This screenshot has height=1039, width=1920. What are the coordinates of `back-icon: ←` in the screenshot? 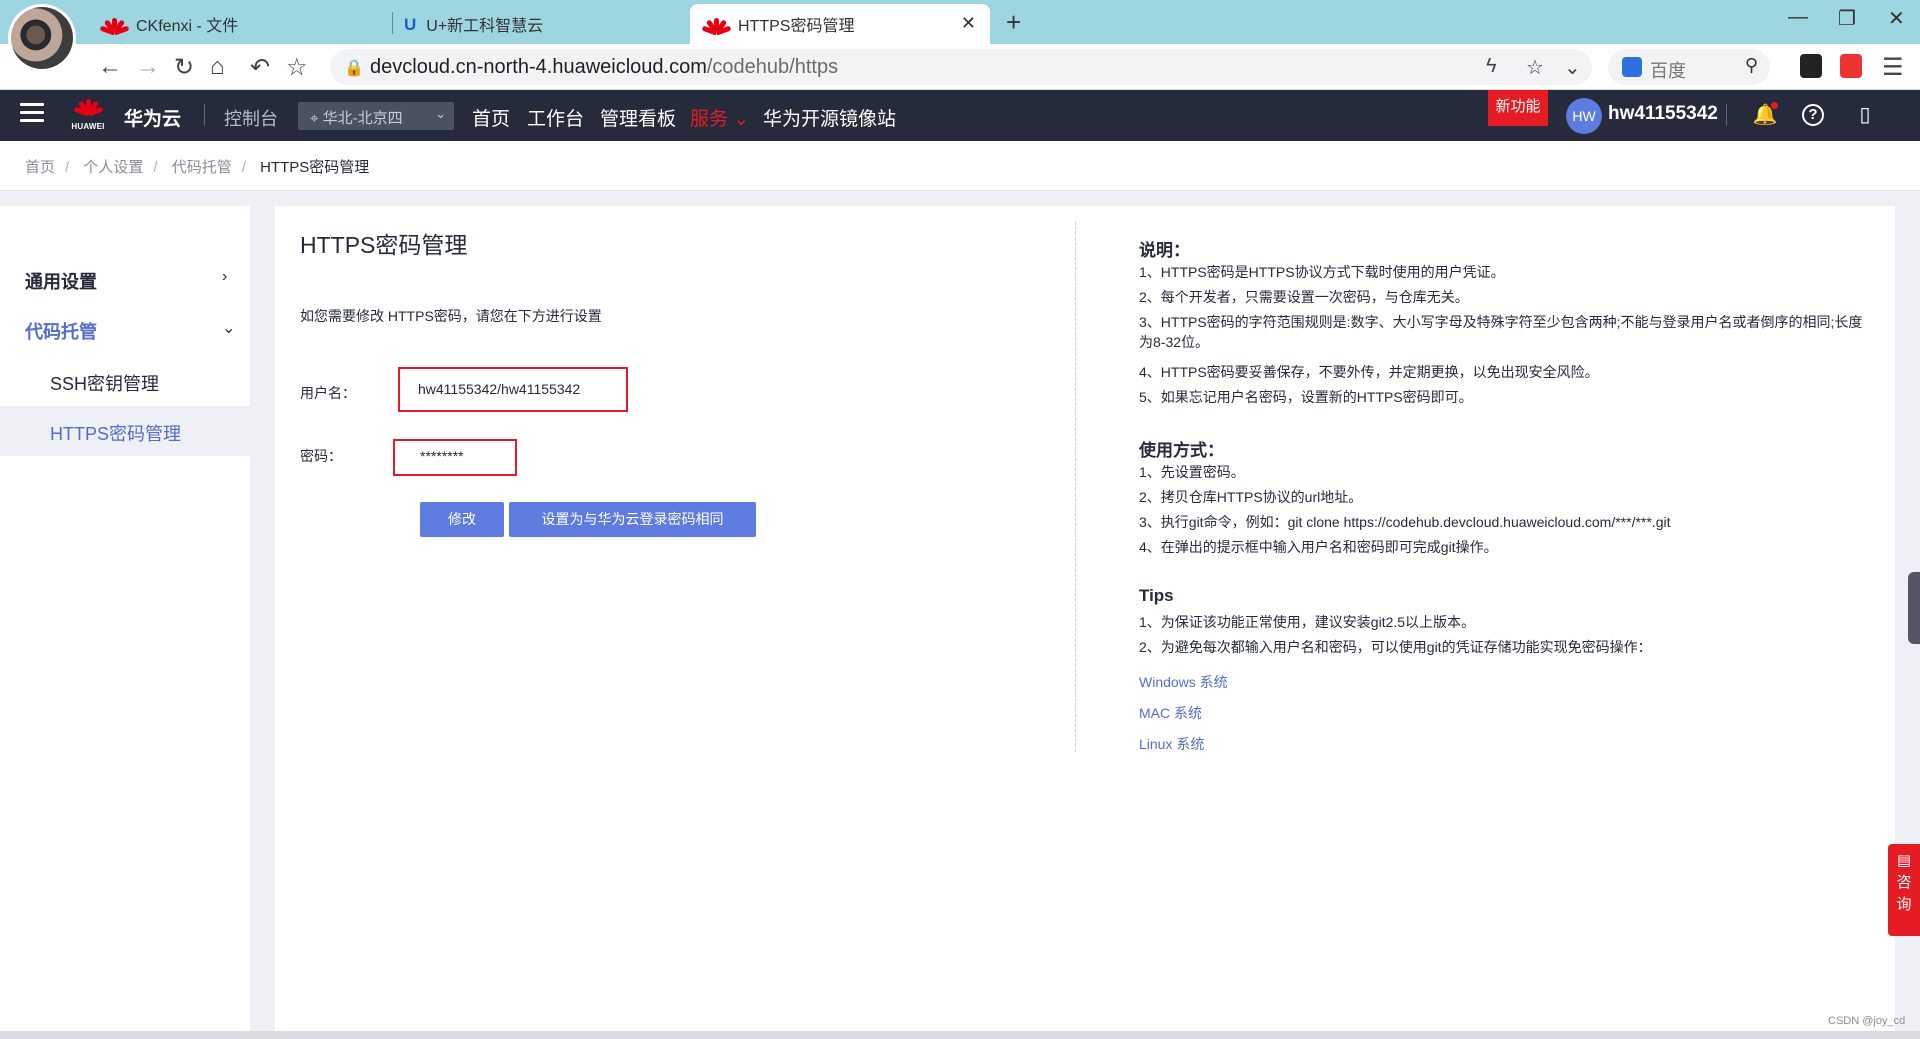 It's located at (110, 67).